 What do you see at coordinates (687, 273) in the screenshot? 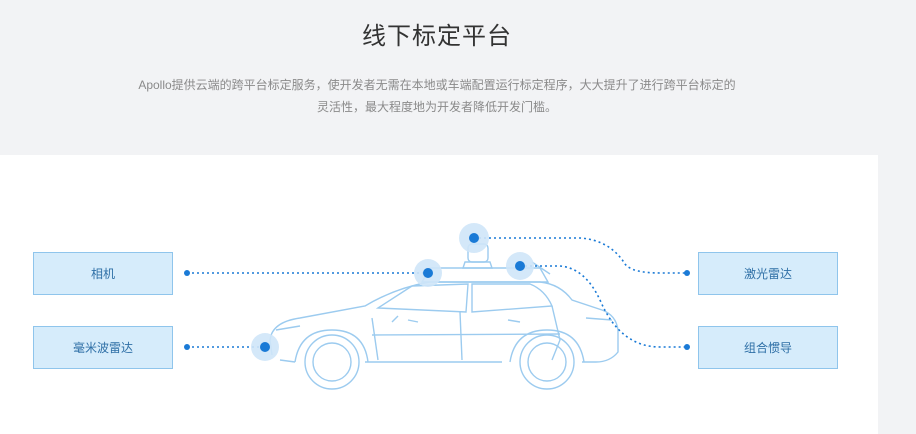
I see `lidar-line-end-dot` at bounding box center [687, 273].